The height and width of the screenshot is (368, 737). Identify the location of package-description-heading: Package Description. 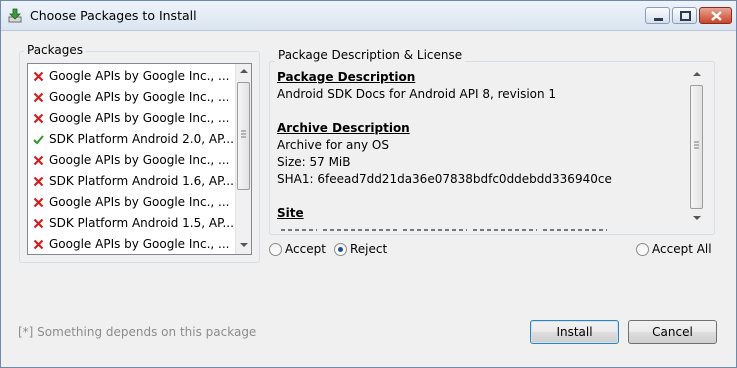
(346, 77).